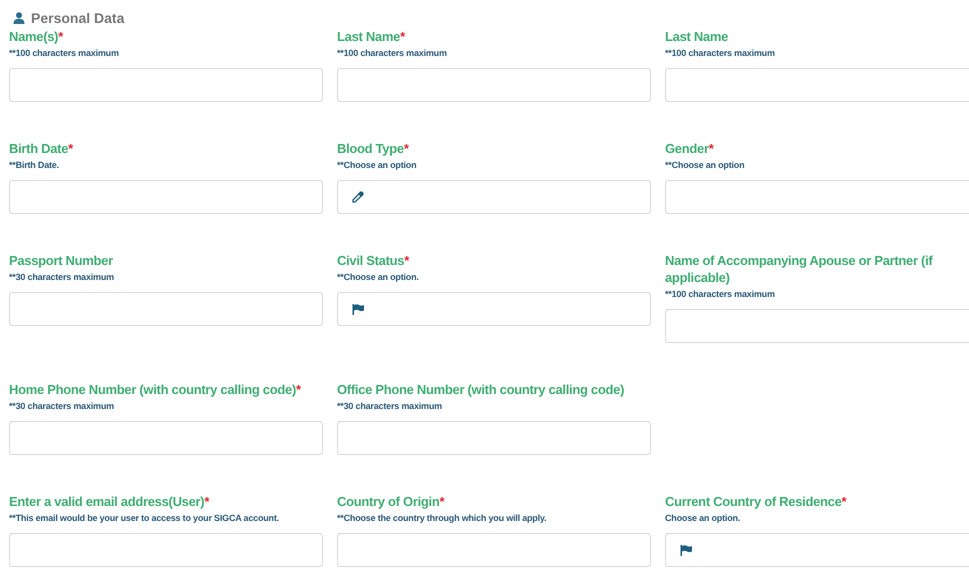 The width and height of the screenshot is (969, 575). I want to click on field-label: Name of Accompanying Apouse or Partner (if applicable), so click(798, 269).